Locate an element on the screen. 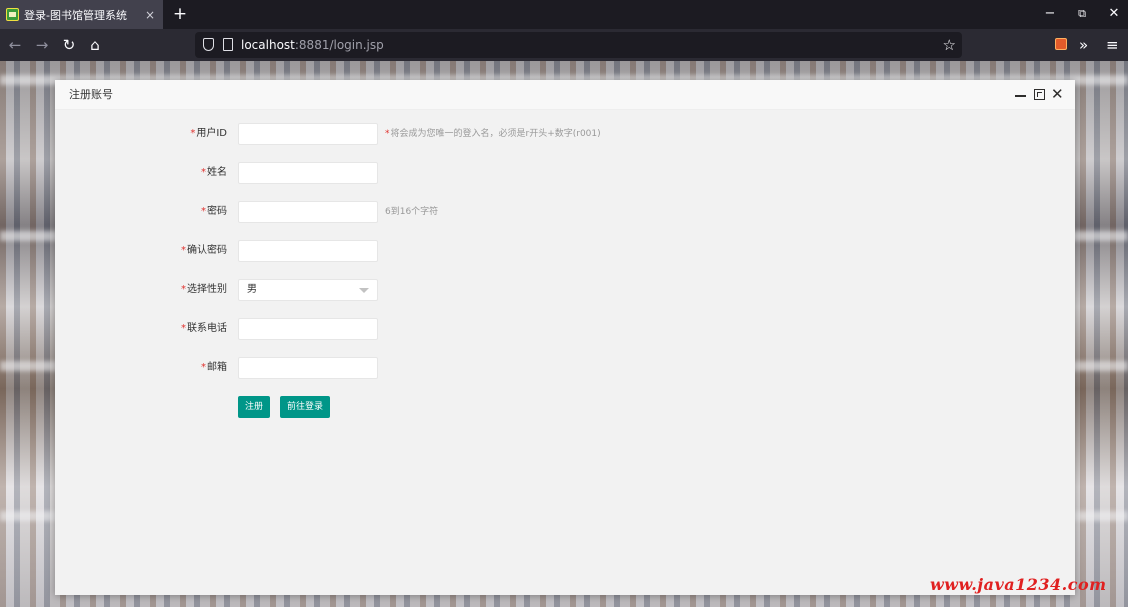  close-window-icon: ✕ is located at coordinates (1114, 14).